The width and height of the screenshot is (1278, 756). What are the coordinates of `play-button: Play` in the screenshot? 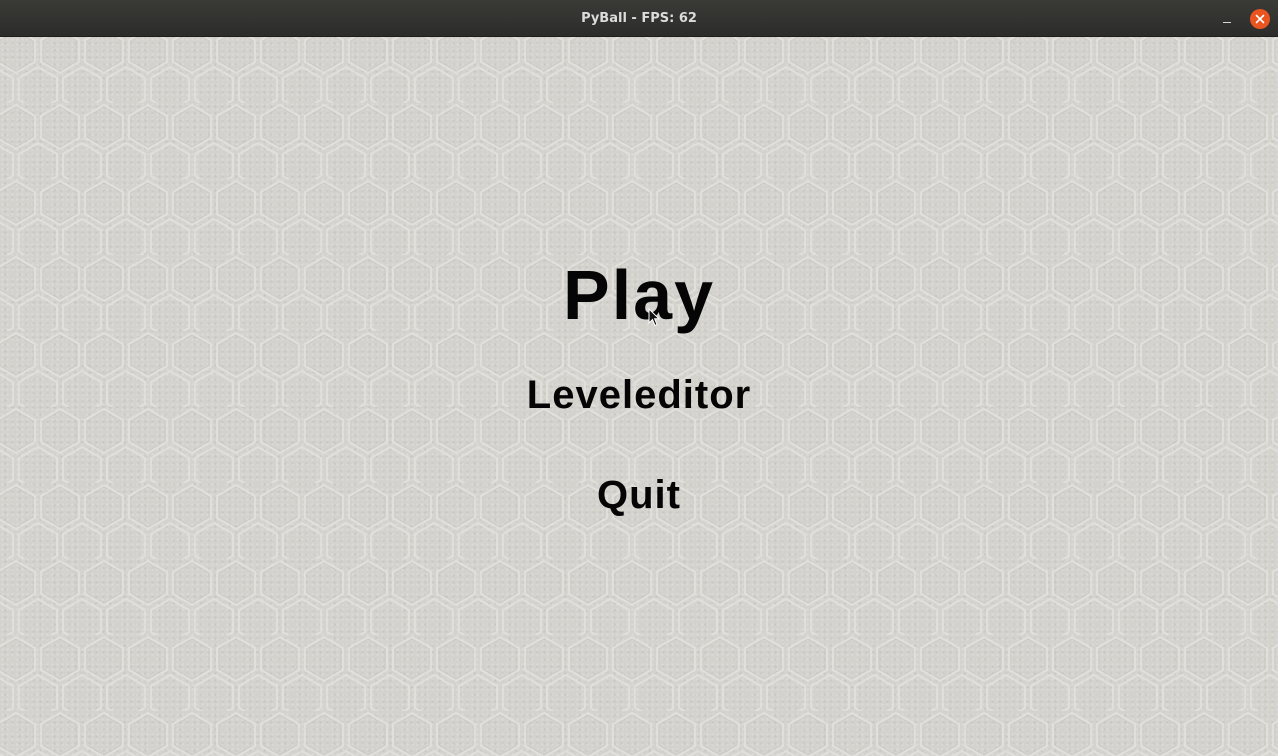 It's located at (639, 295).